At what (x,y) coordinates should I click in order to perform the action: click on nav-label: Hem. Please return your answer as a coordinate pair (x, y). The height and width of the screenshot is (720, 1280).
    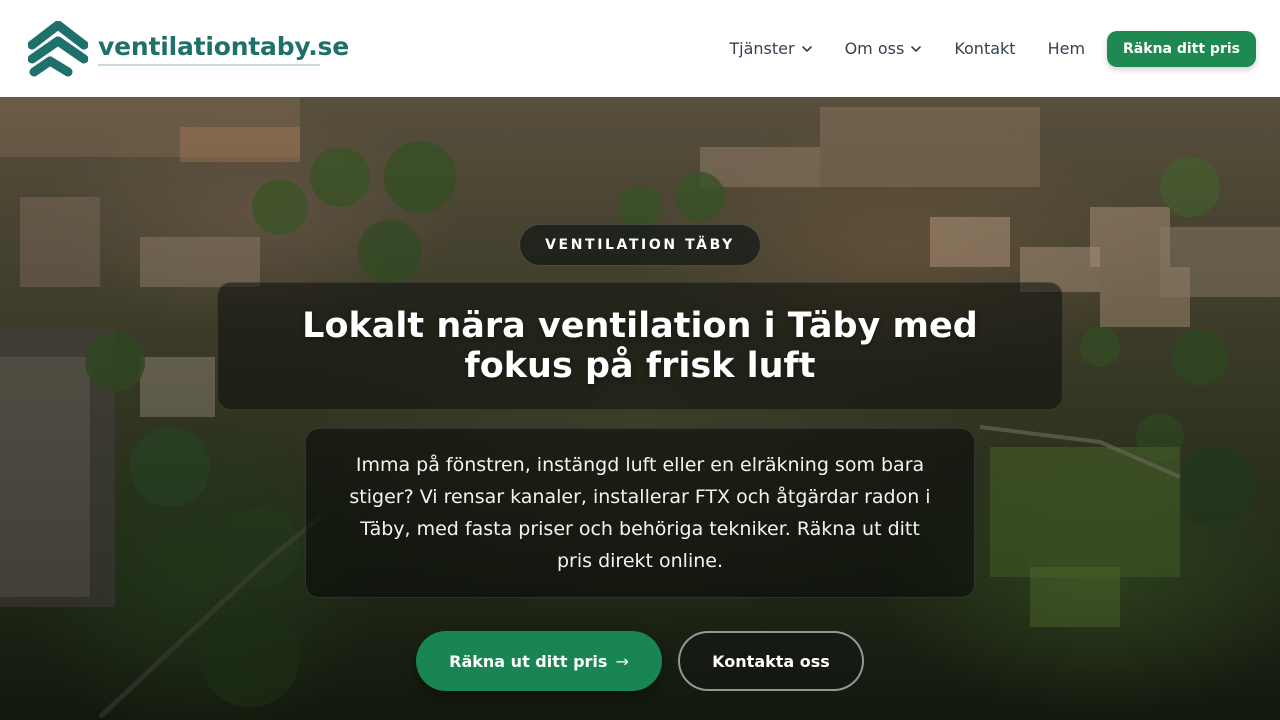
    Looking at the image, I should click on (1066, 48).